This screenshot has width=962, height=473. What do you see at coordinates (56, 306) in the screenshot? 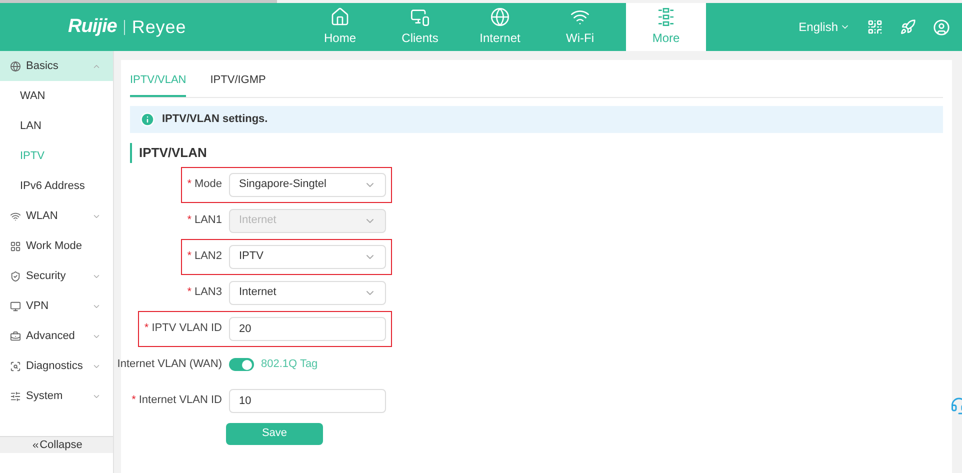
I see `sidebar-item: VPN` at bounding box center [56, 306].